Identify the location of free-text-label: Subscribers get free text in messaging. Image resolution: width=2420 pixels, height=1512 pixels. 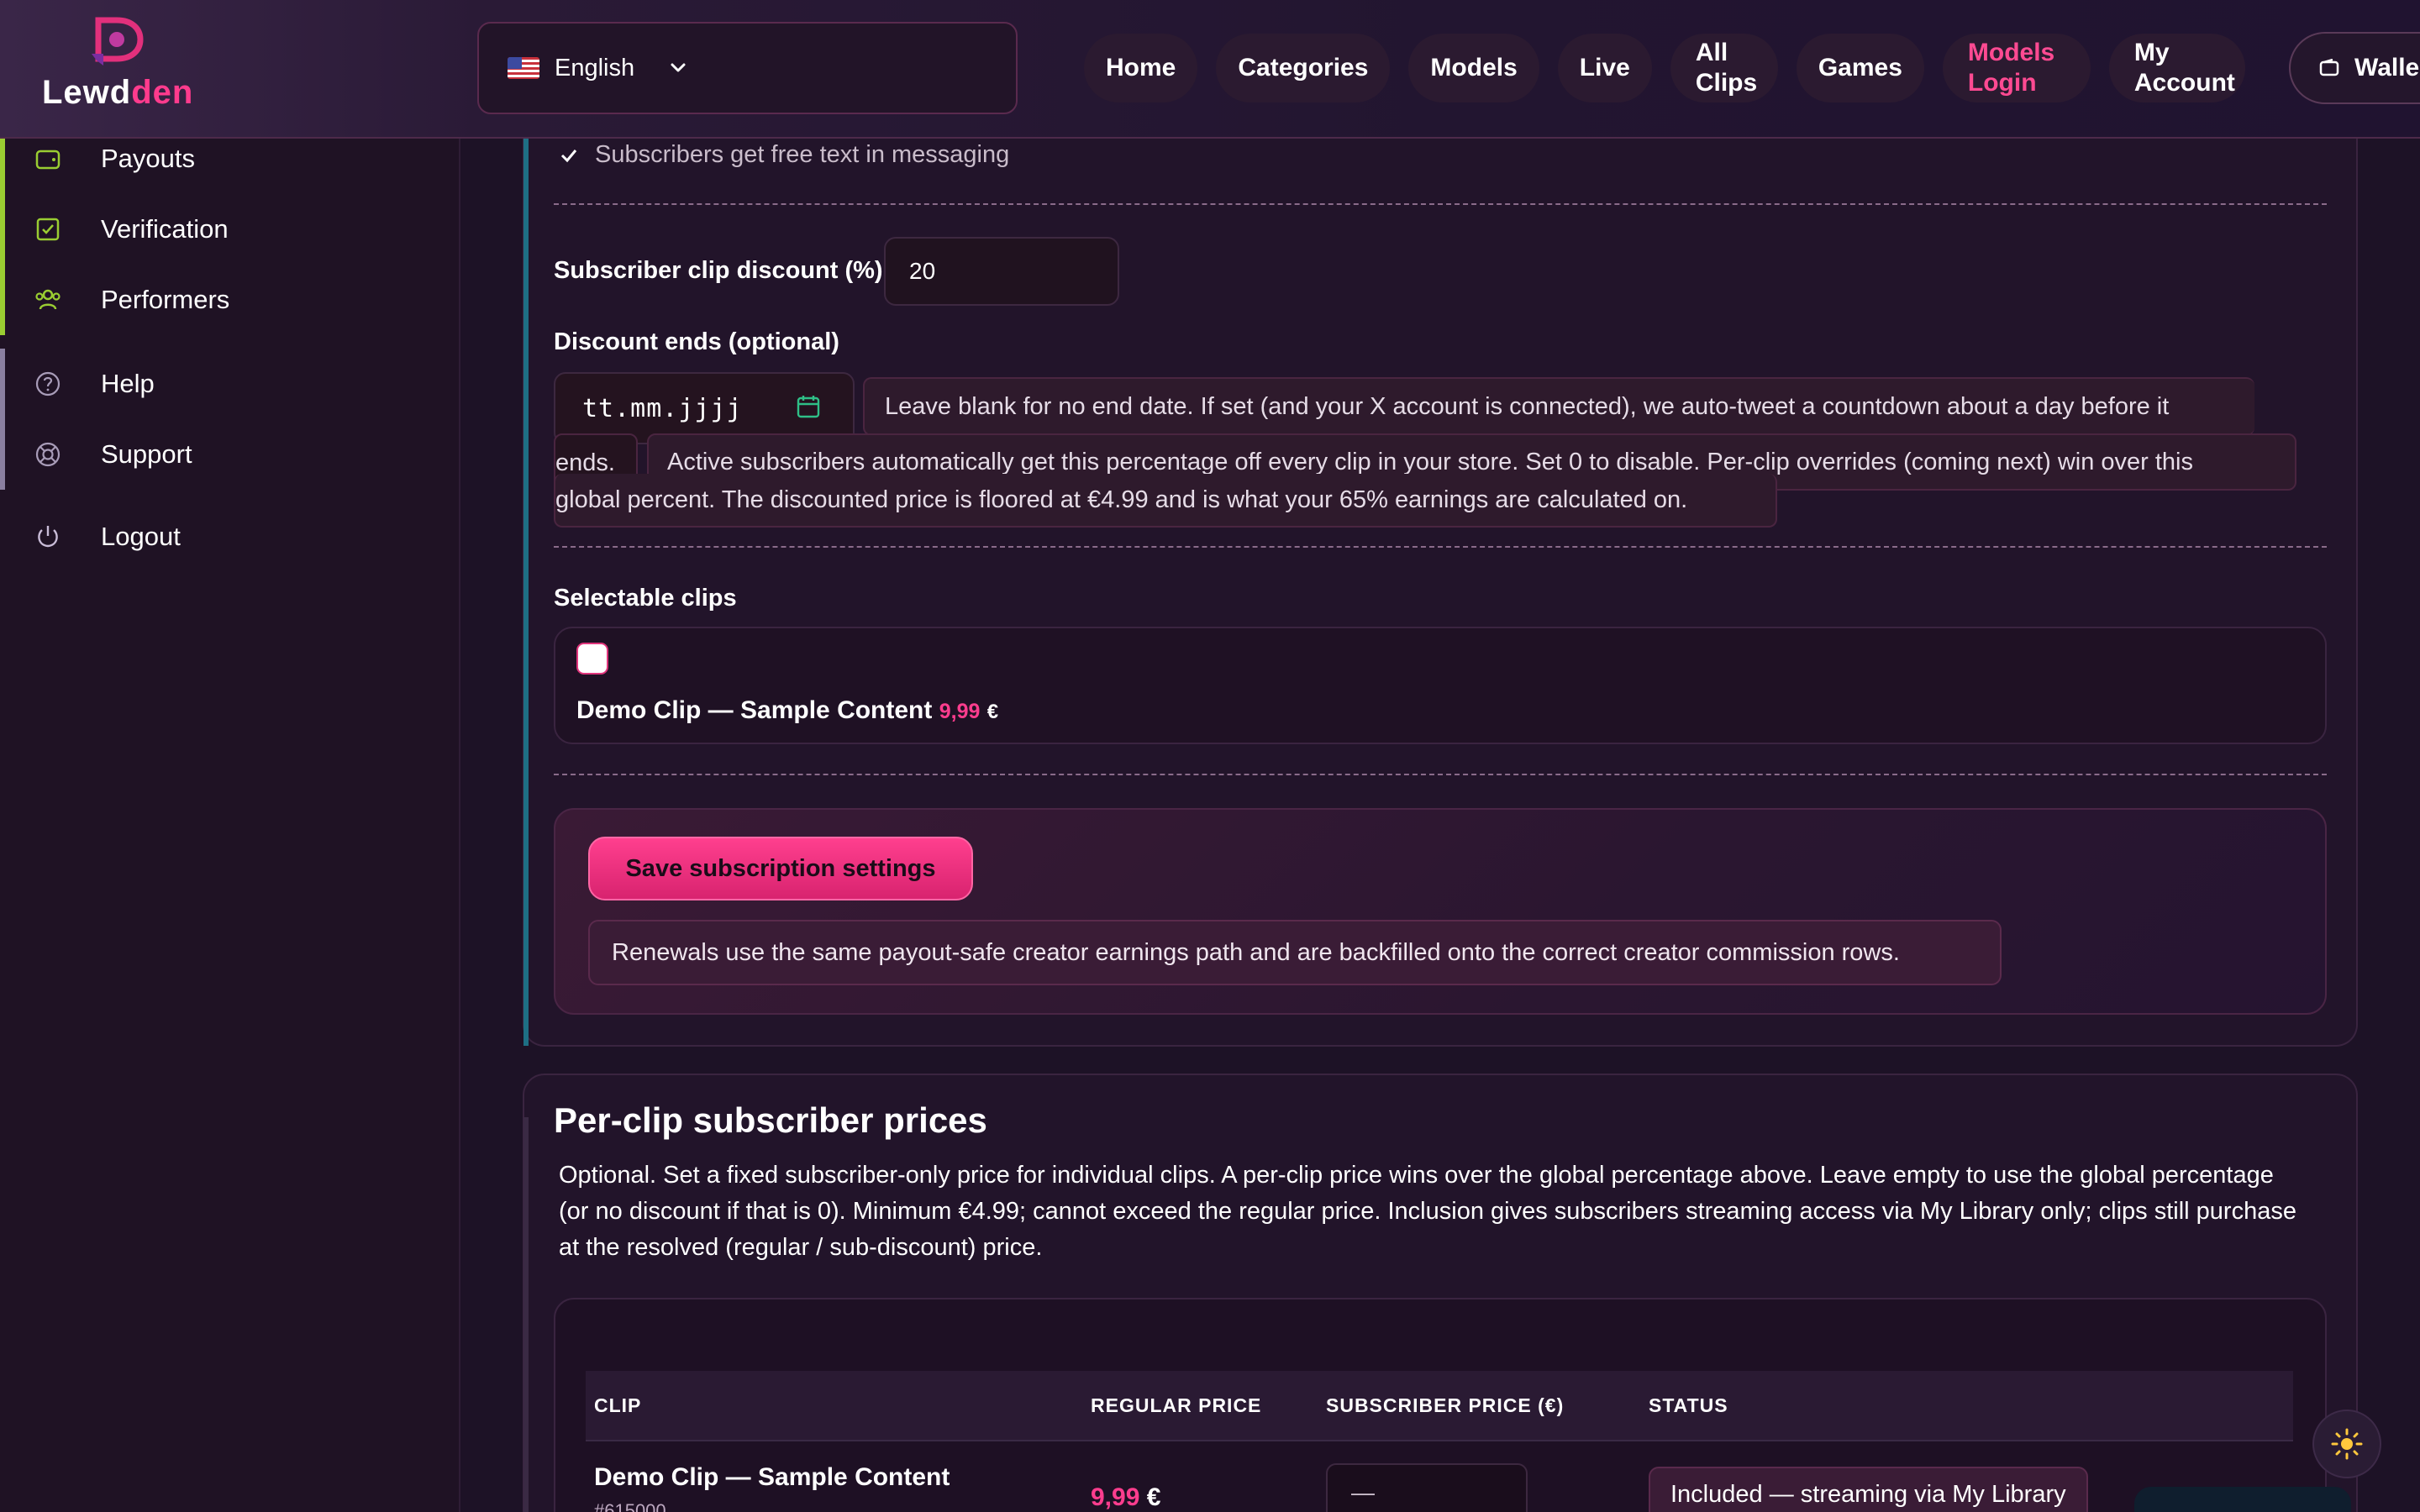
(802, 154).